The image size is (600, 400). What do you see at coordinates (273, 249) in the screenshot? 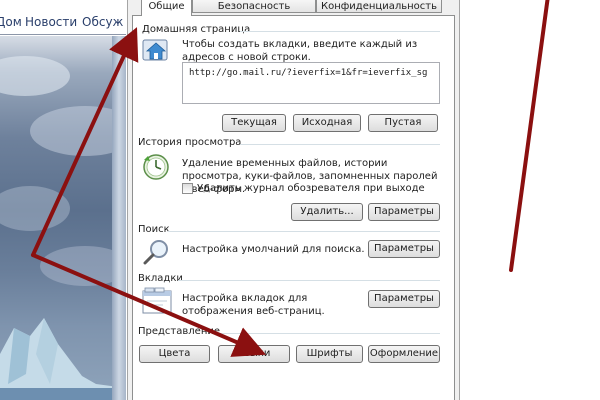
I see `search-description: Настройка умолчаний для поиска.` at bounding box center [273, 249].